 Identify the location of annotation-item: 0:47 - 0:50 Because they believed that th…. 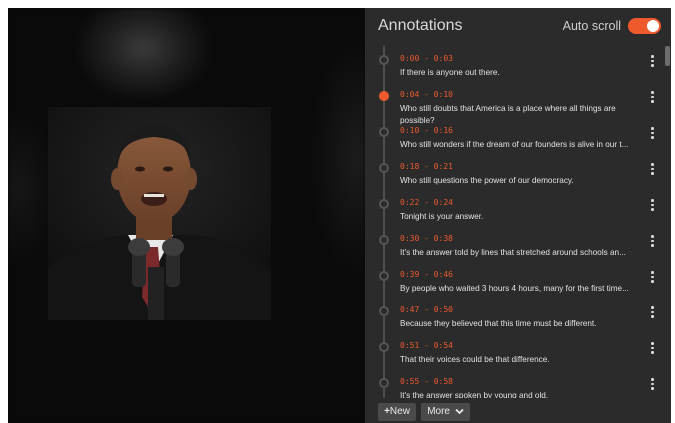
(515, 320).